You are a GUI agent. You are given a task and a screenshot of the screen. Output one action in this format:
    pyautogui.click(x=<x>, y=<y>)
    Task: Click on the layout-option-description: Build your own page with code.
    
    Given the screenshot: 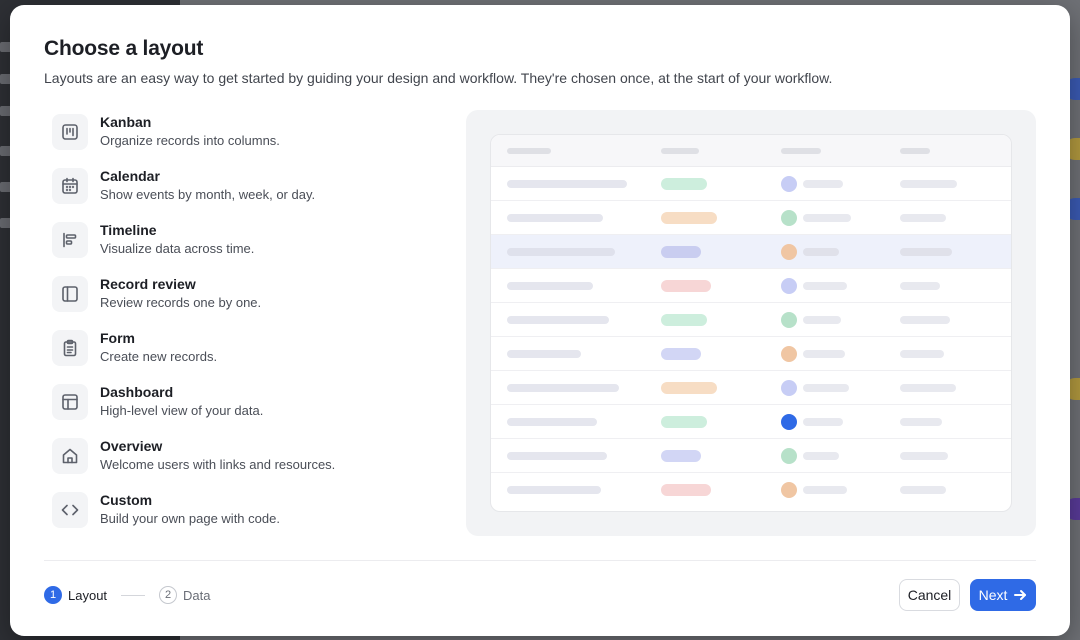 What is the action you would take?
    pyautogui.click(x=190, y=518)
    